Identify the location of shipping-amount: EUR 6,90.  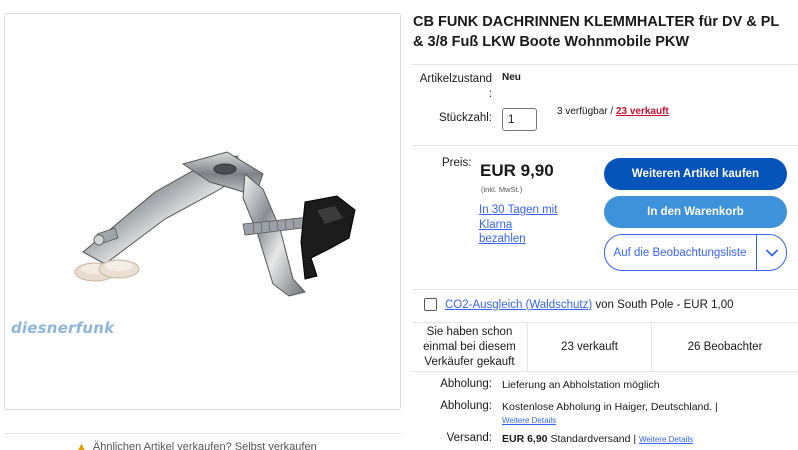
(525, 439).